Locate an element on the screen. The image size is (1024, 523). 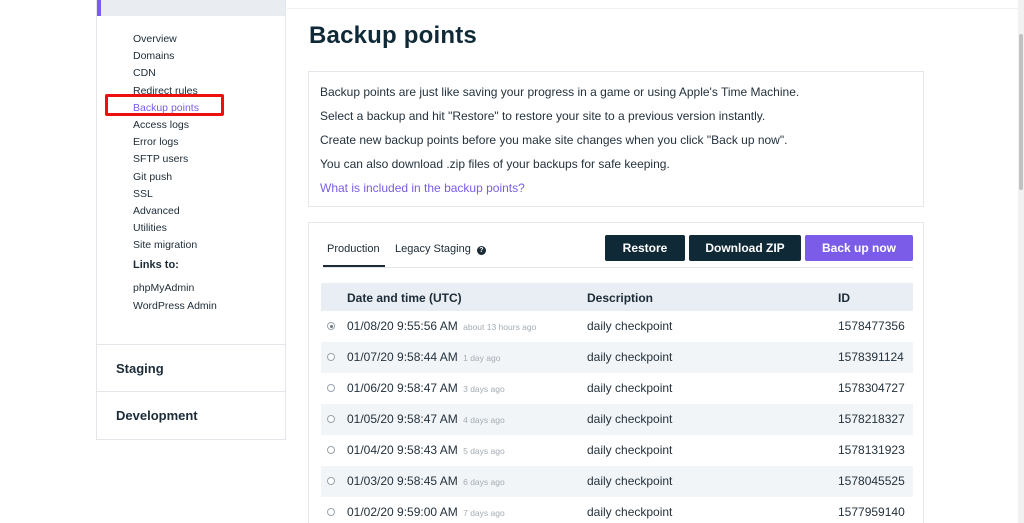
row-id: 1578304727 is located at coordinates (871, 388).